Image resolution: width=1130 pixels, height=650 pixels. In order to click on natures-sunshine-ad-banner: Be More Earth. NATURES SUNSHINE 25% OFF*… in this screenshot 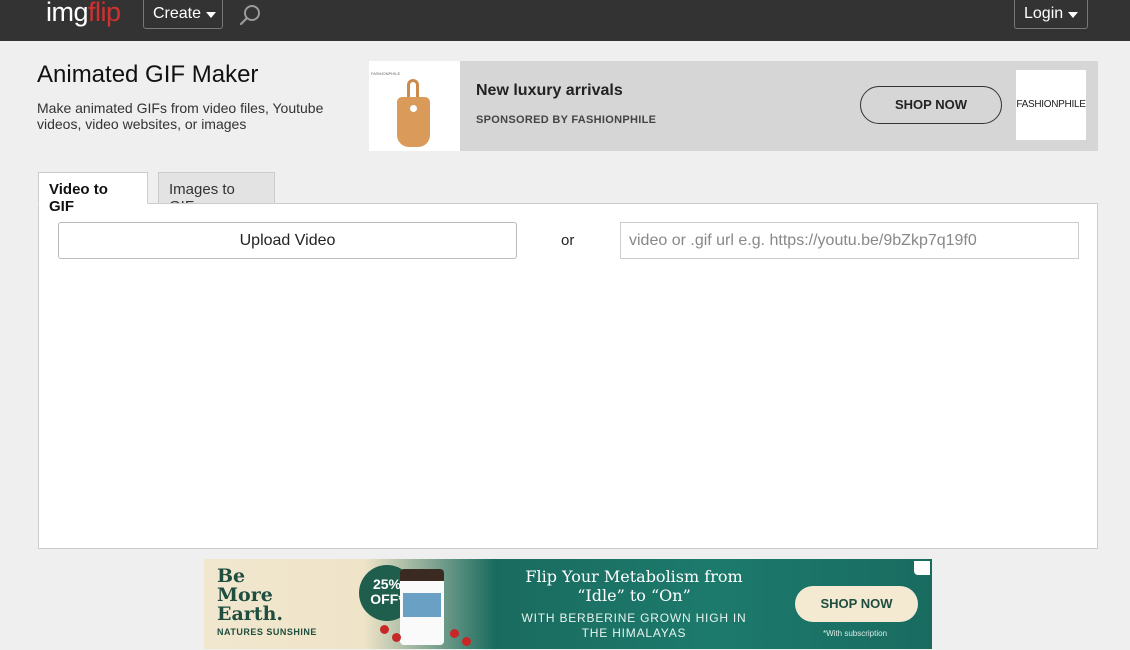, I will do `click(568, 604)`.